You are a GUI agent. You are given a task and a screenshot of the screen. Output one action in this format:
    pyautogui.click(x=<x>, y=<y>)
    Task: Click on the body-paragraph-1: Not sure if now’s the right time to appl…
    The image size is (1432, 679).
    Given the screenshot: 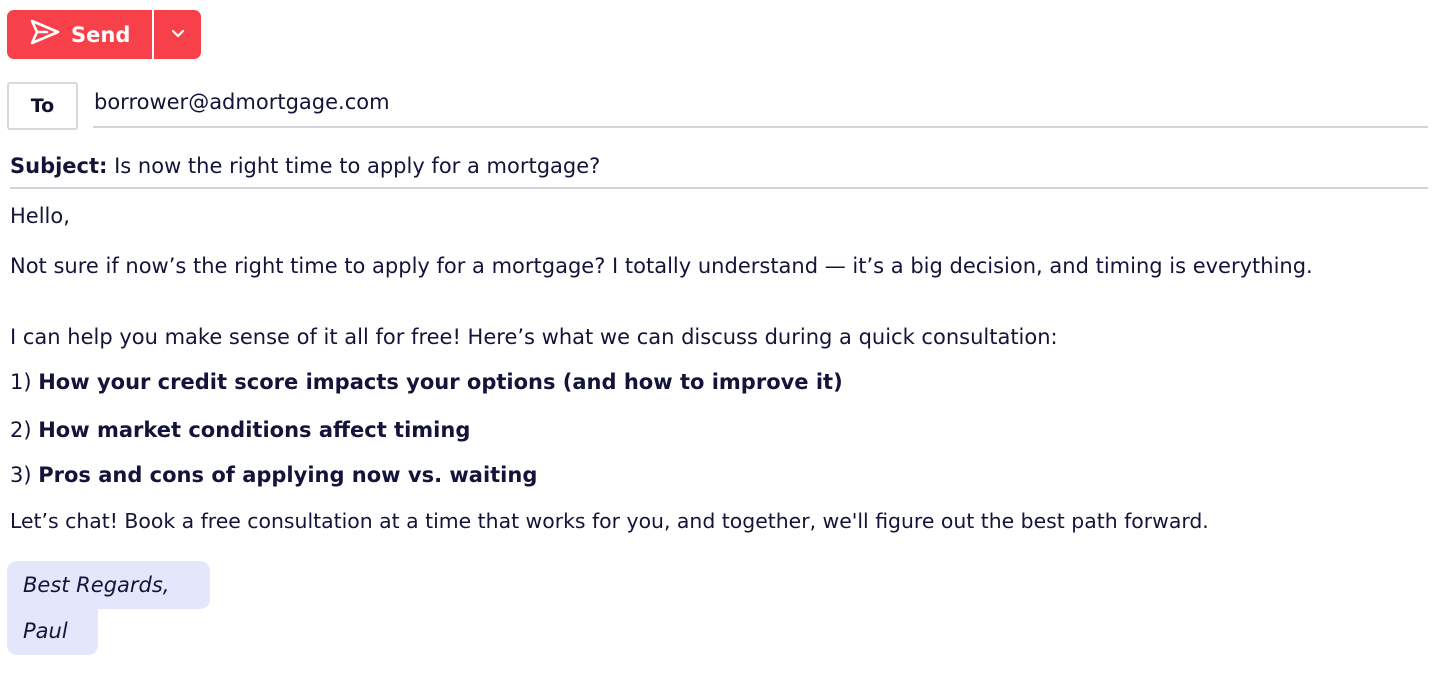 What is the action you would take?
    pyautogui.click(x=661, y=266)
    